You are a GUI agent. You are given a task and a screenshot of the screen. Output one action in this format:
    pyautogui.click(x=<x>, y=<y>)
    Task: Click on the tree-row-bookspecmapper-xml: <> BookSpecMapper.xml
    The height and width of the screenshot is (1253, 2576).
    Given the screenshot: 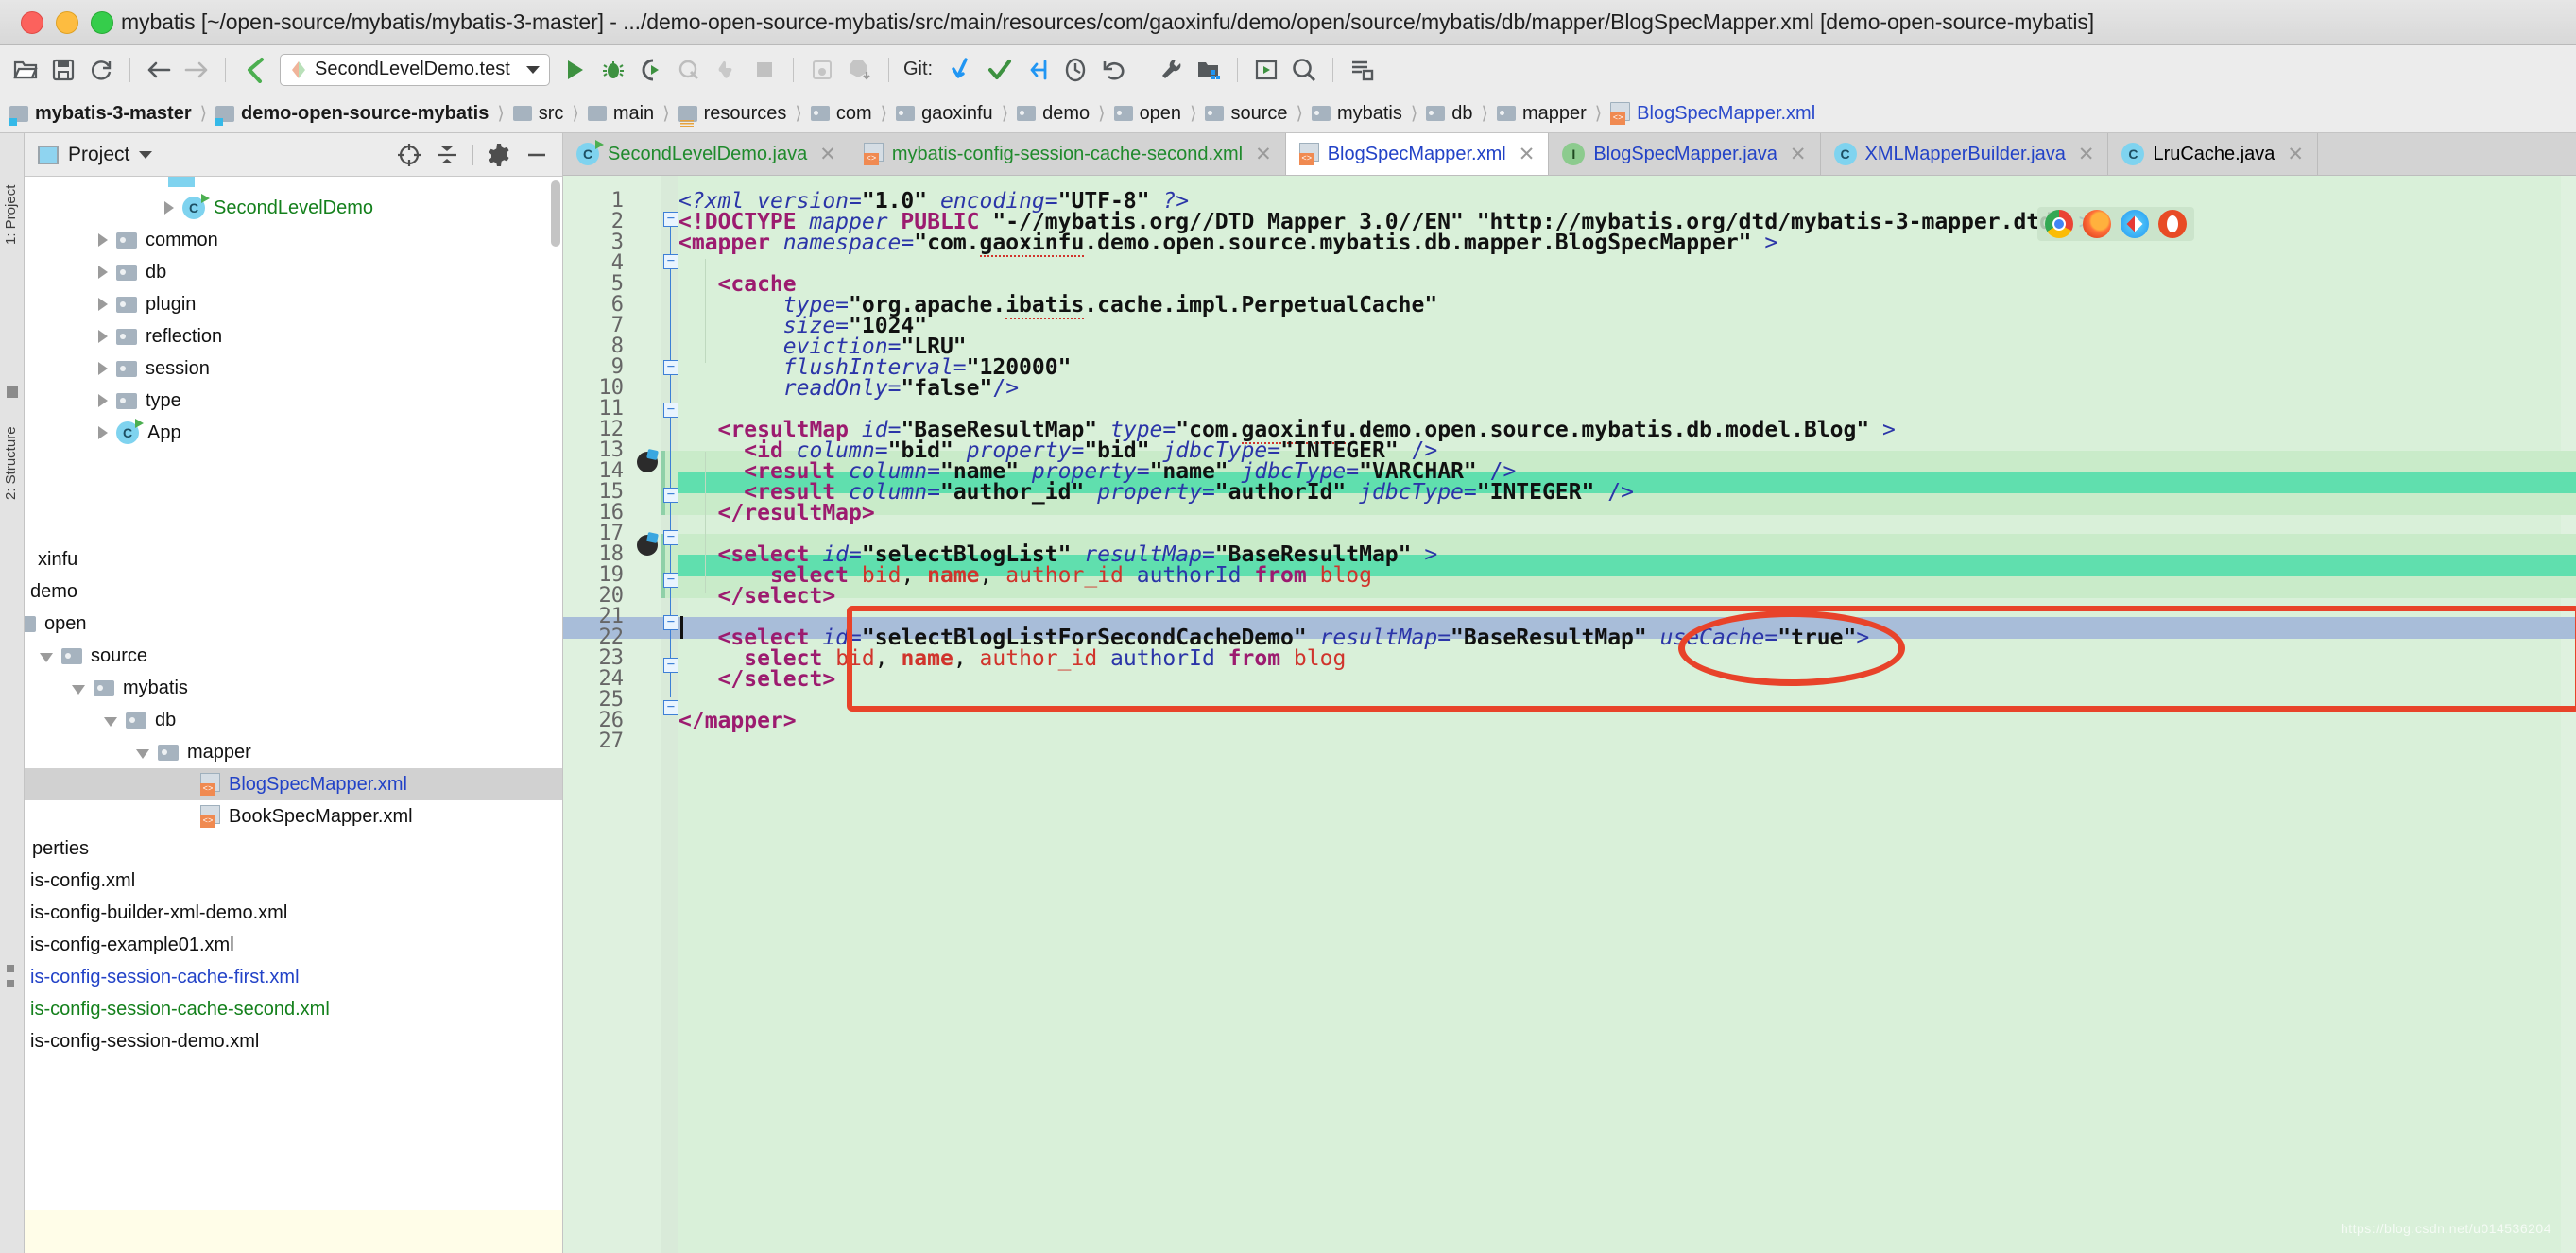 What is the action you would take?
    pyautogui.click(x=293, y=816)
    